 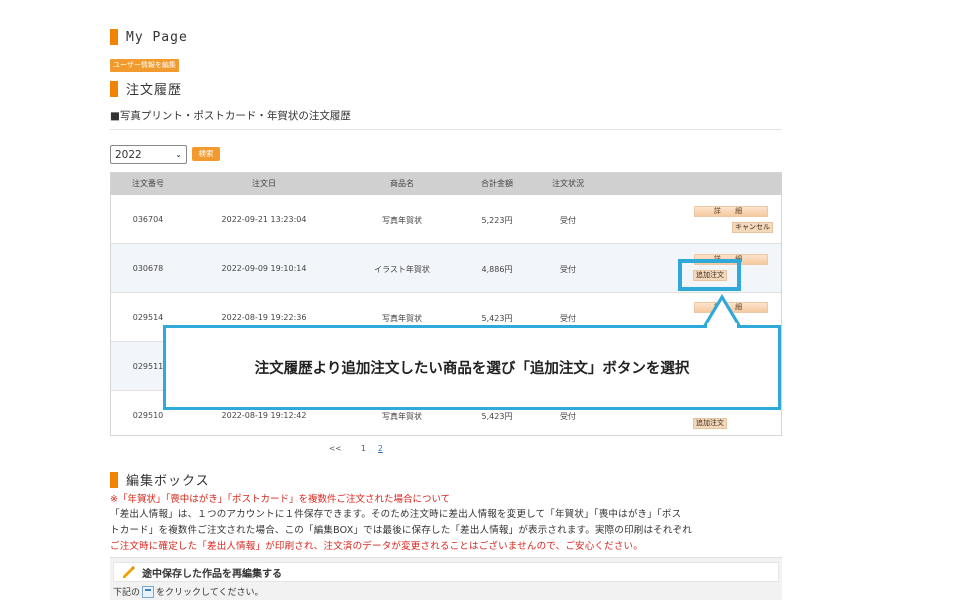 What do you see at coordinates (446, 572) in the screenshot?
I see `saved-works-header: 途中保存した作品を再編集する` at bounding box center [446, 572].